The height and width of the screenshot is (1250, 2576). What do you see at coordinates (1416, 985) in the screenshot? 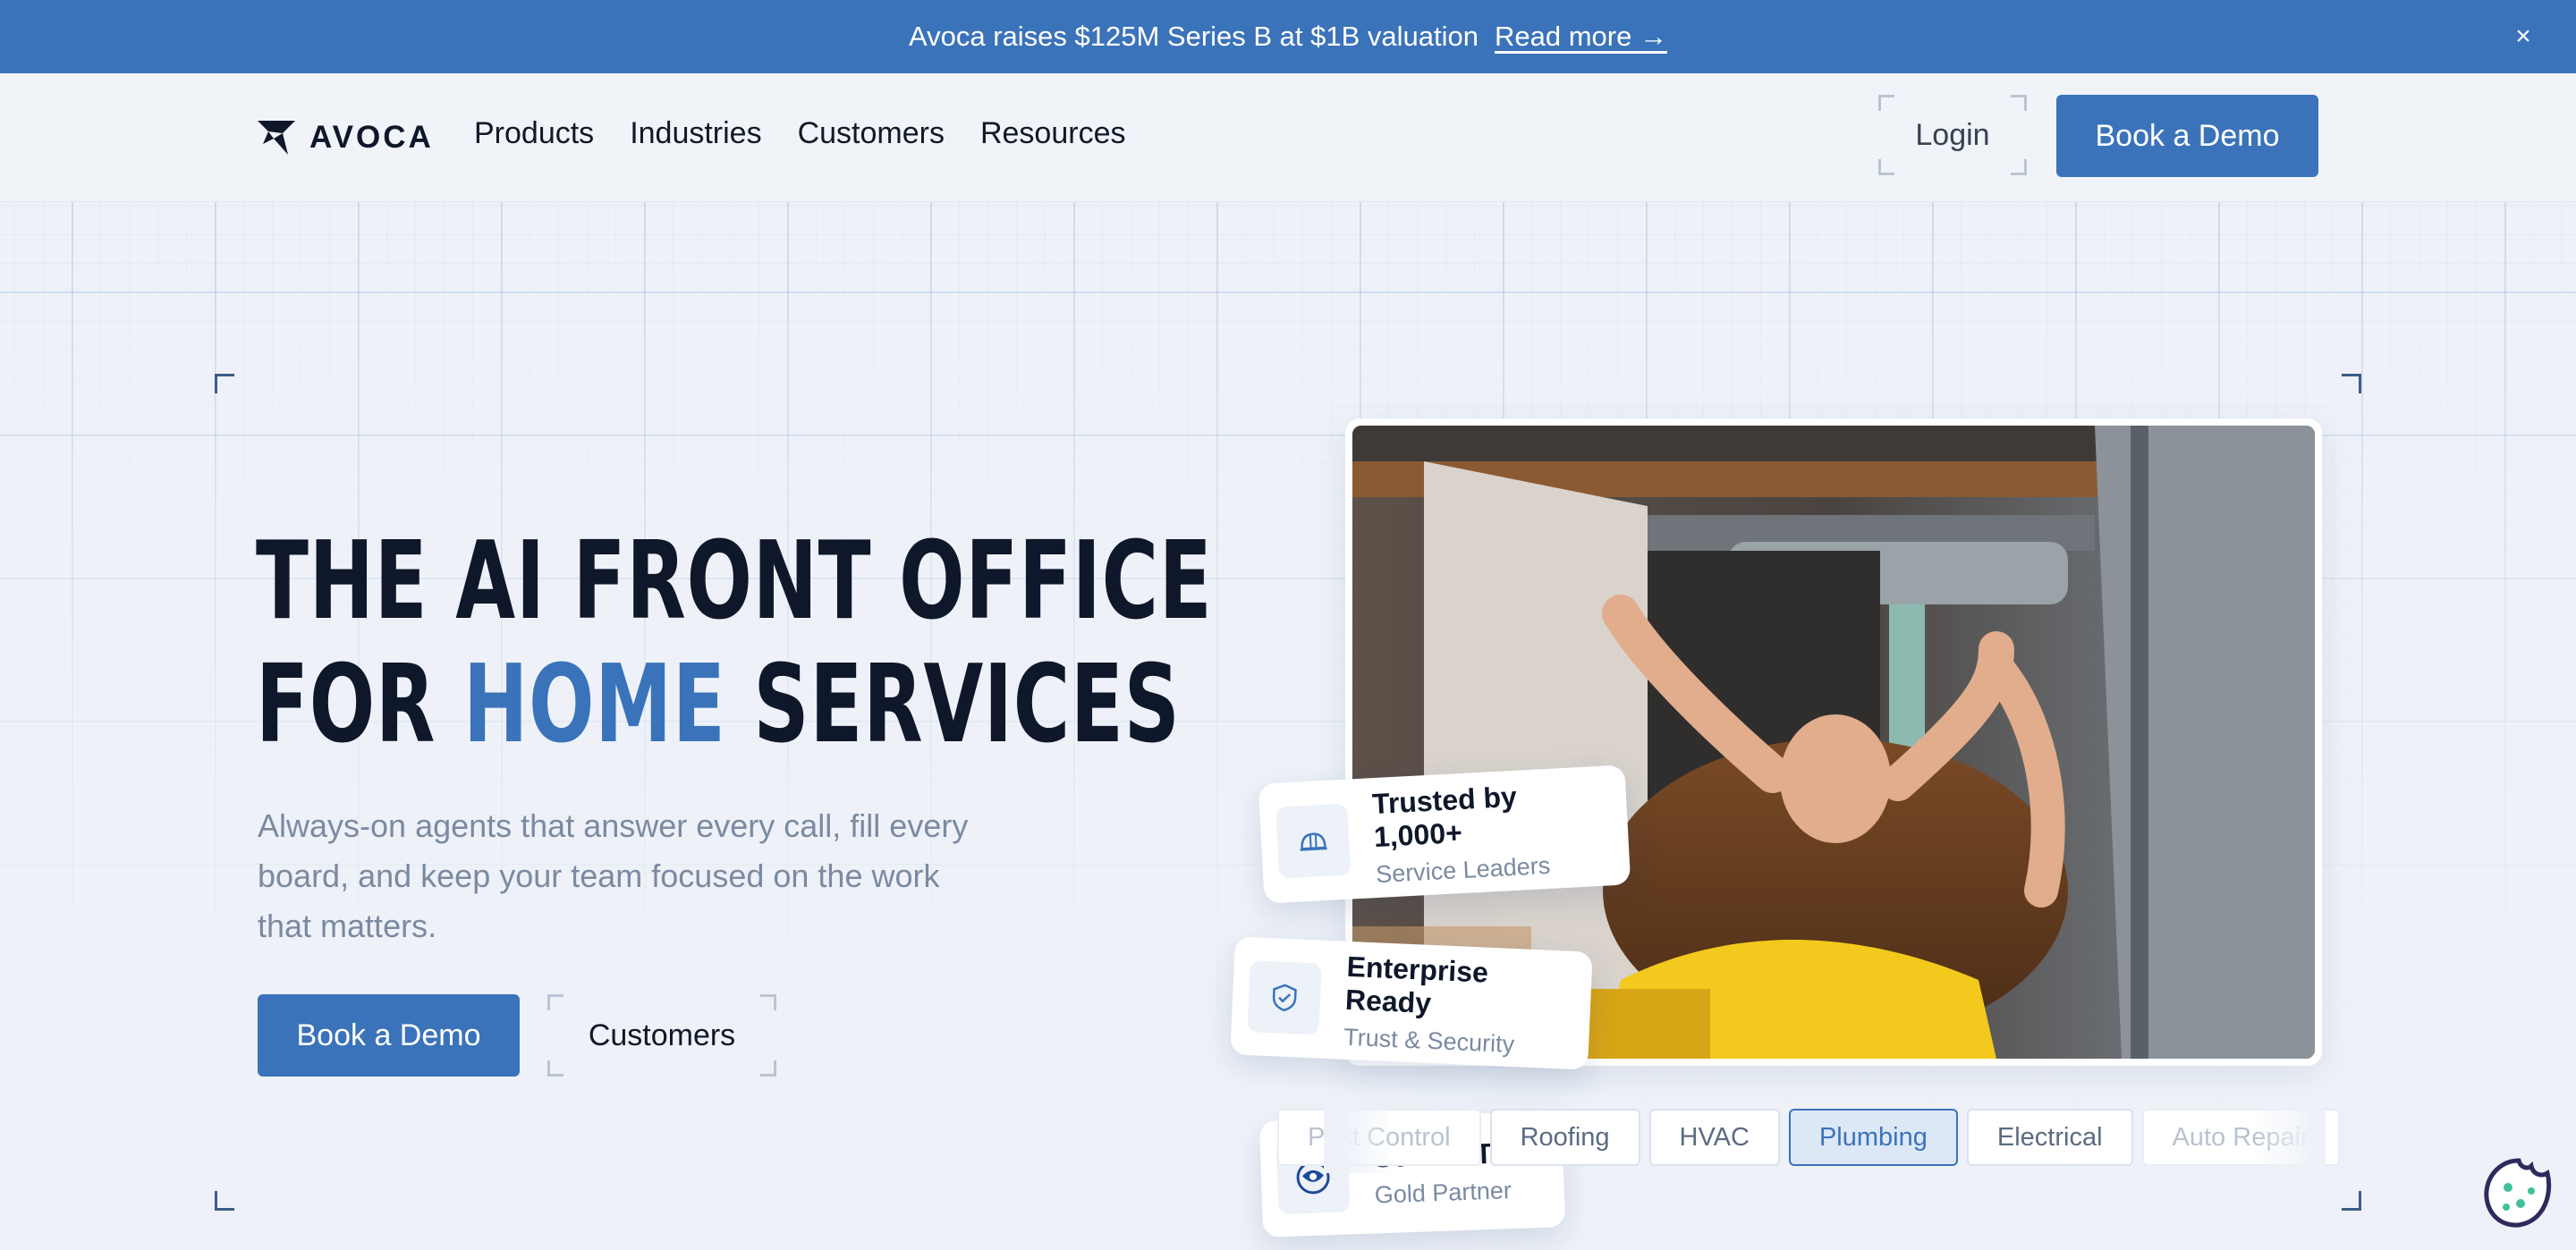
I see `card-title: Enterprise Ready` at bounding box center [1416, 985].